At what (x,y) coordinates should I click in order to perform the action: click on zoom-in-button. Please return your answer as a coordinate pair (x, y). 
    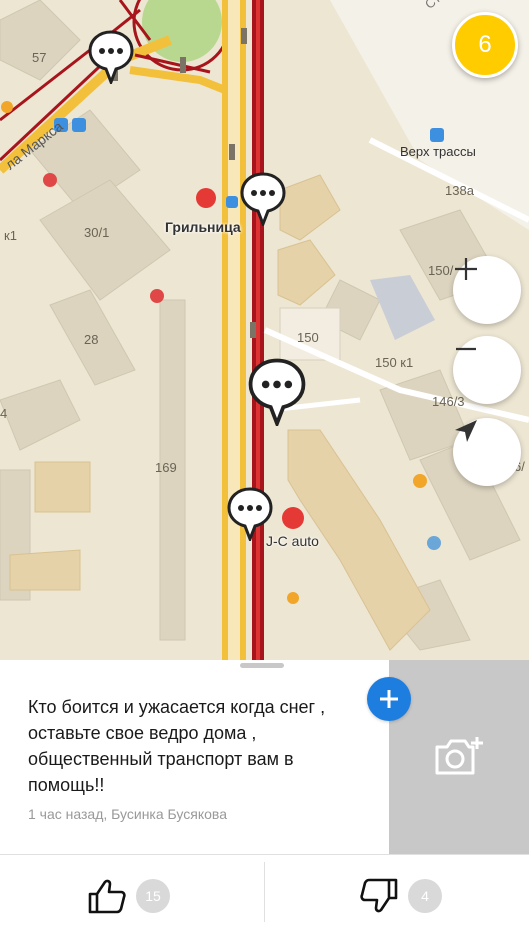
    Looking at the image, I should click on (487, 290).